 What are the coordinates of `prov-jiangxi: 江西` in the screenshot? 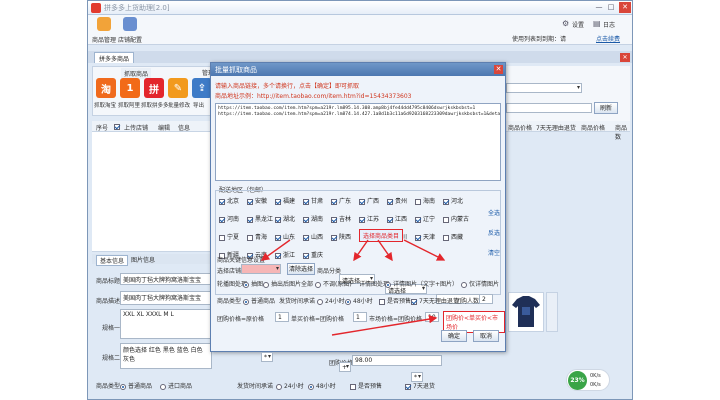 It's located at (397, 218).